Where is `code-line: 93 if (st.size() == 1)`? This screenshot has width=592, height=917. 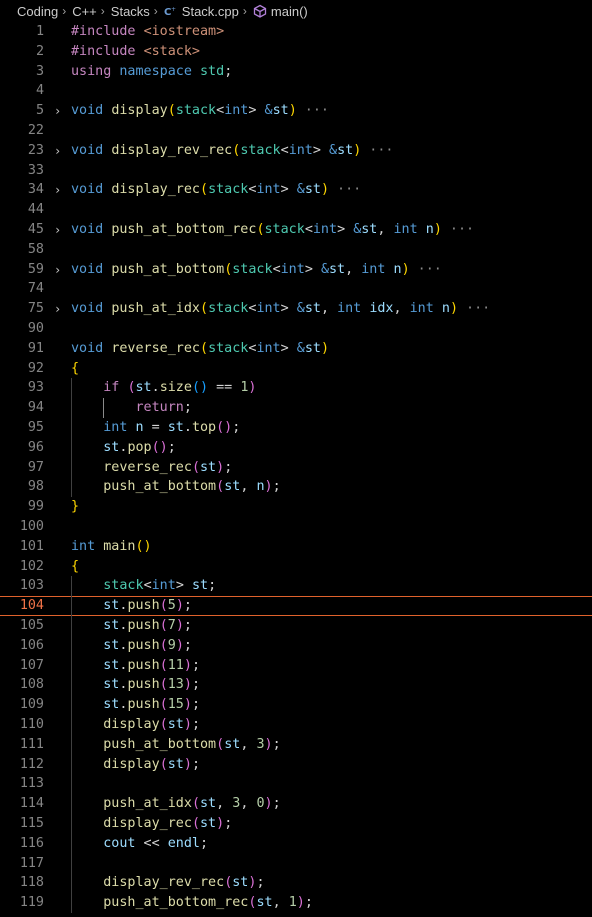
code-line: 93 if (st.size() == 1) is located at coordinates (296, 388).